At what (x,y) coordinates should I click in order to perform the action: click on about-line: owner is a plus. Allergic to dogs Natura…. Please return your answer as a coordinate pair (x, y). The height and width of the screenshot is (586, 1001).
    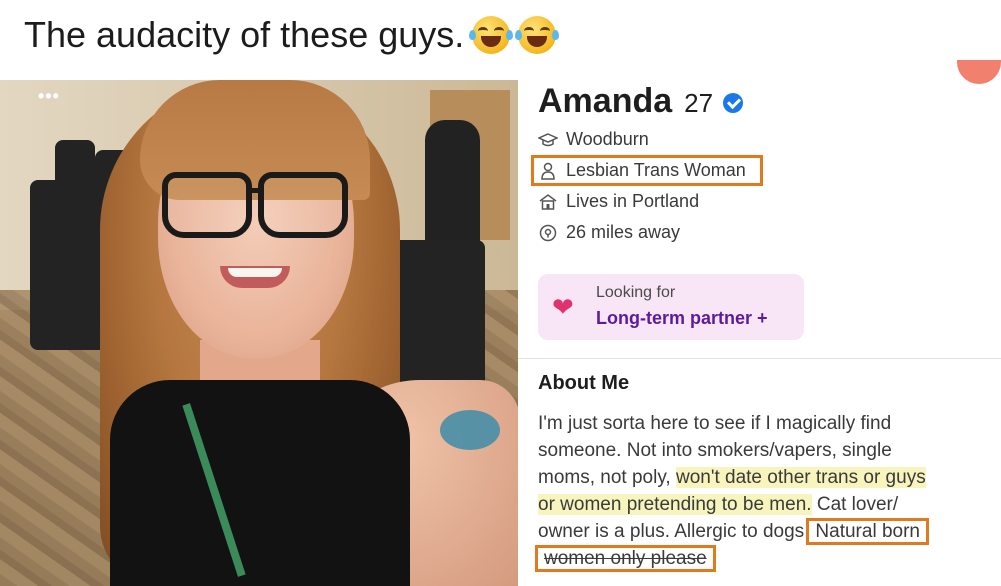
    Looking at the image, I should click on (768, 531).